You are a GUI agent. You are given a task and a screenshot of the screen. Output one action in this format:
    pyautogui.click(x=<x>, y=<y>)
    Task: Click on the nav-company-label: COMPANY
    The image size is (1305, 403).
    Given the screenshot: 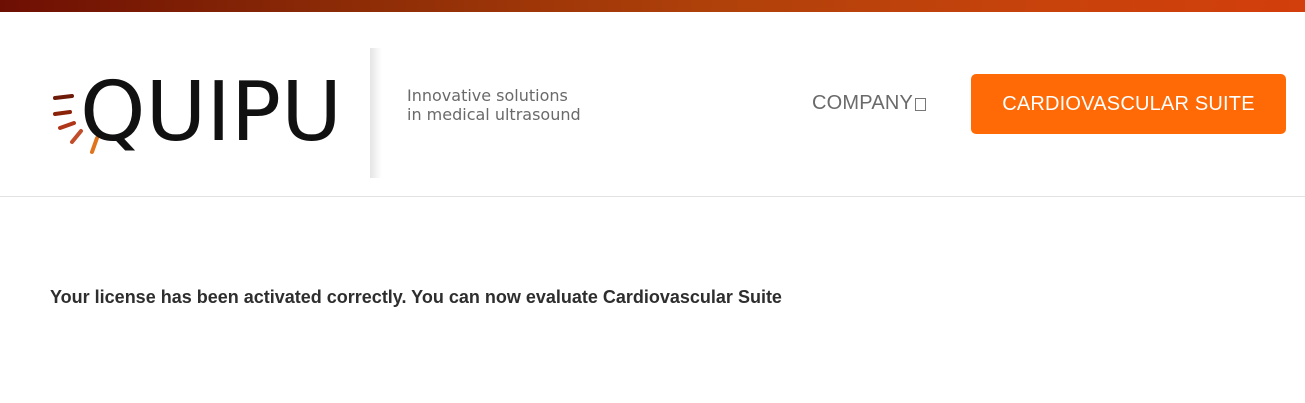 What is the action you would take?
    pyautogui.click(x=863, y=103)
    